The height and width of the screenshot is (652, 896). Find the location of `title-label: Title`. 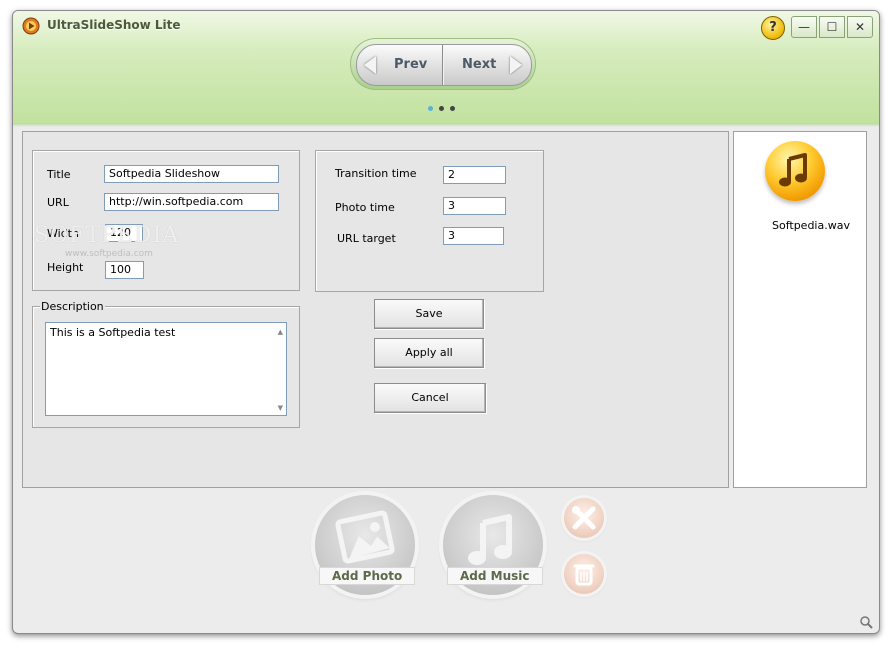

title-label: Title is located at coordinates (59, 174).